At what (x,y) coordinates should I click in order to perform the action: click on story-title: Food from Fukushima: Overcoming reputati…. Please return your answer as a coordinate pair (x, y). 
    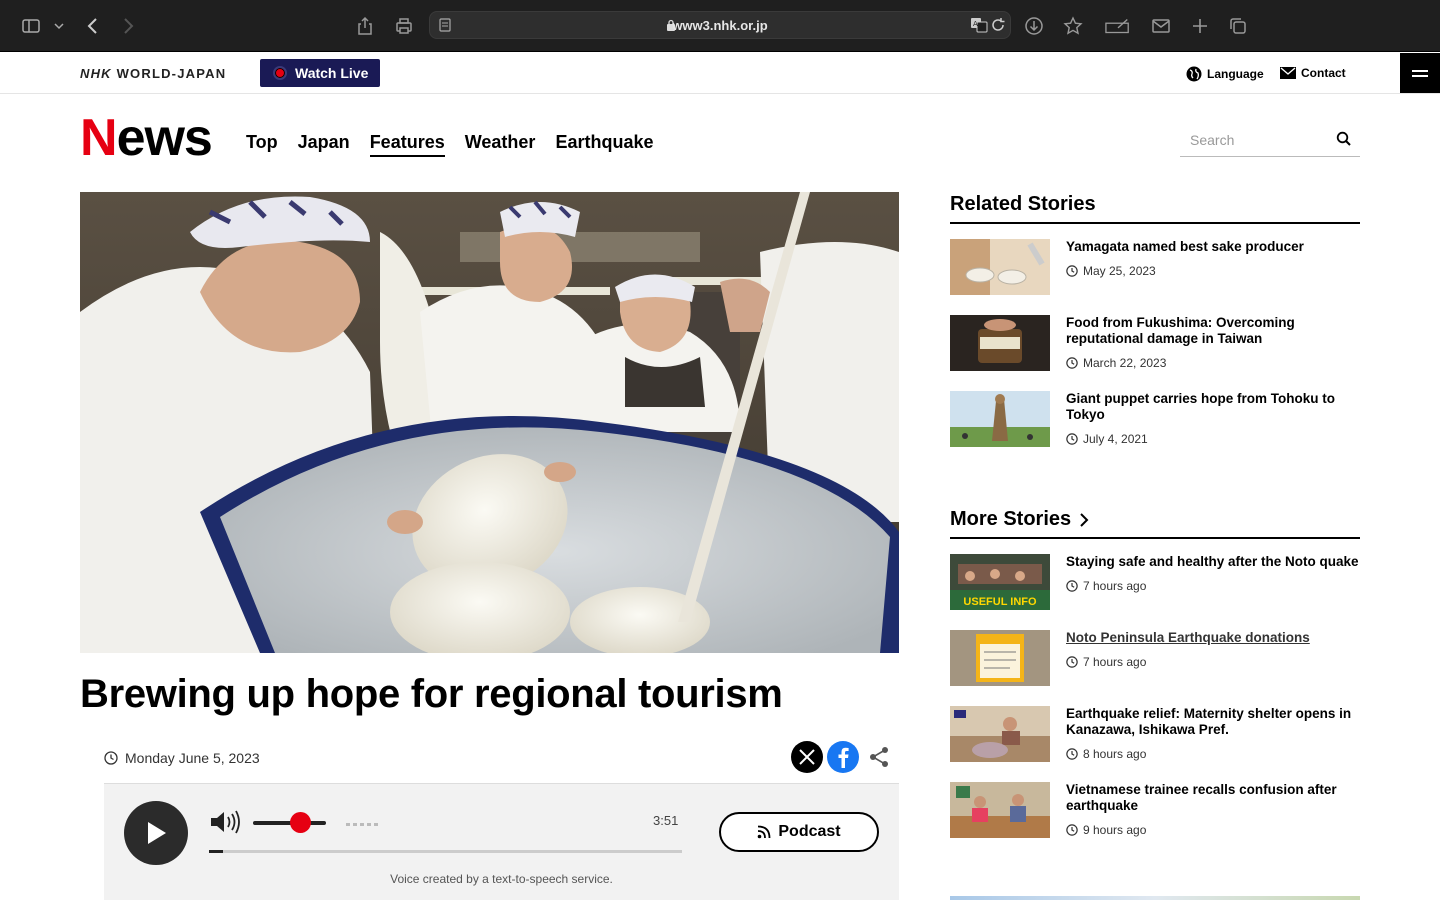
    Looking at the image, I should click on (1213, 331).